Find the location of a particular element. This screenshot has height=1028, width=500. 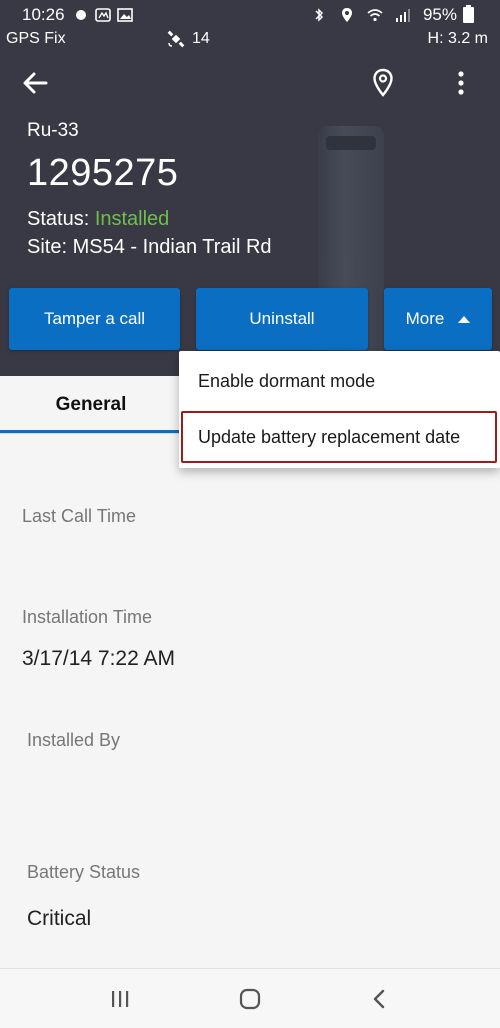

battery-status-value: Critical is located at coordinates (59, 918).